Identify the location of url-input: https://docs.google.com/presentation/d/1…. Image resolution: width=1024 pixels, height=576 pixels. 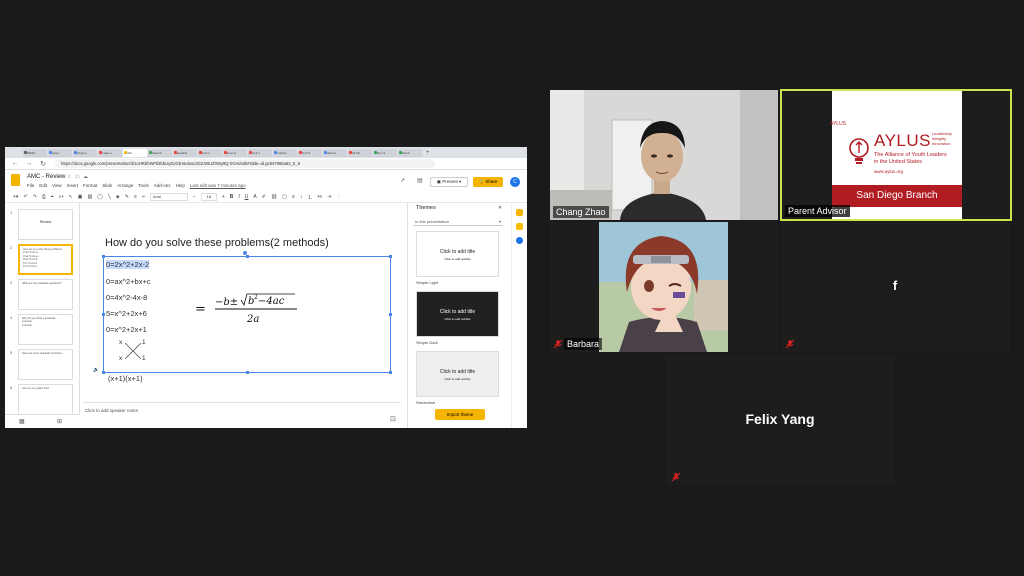
(245, 163).